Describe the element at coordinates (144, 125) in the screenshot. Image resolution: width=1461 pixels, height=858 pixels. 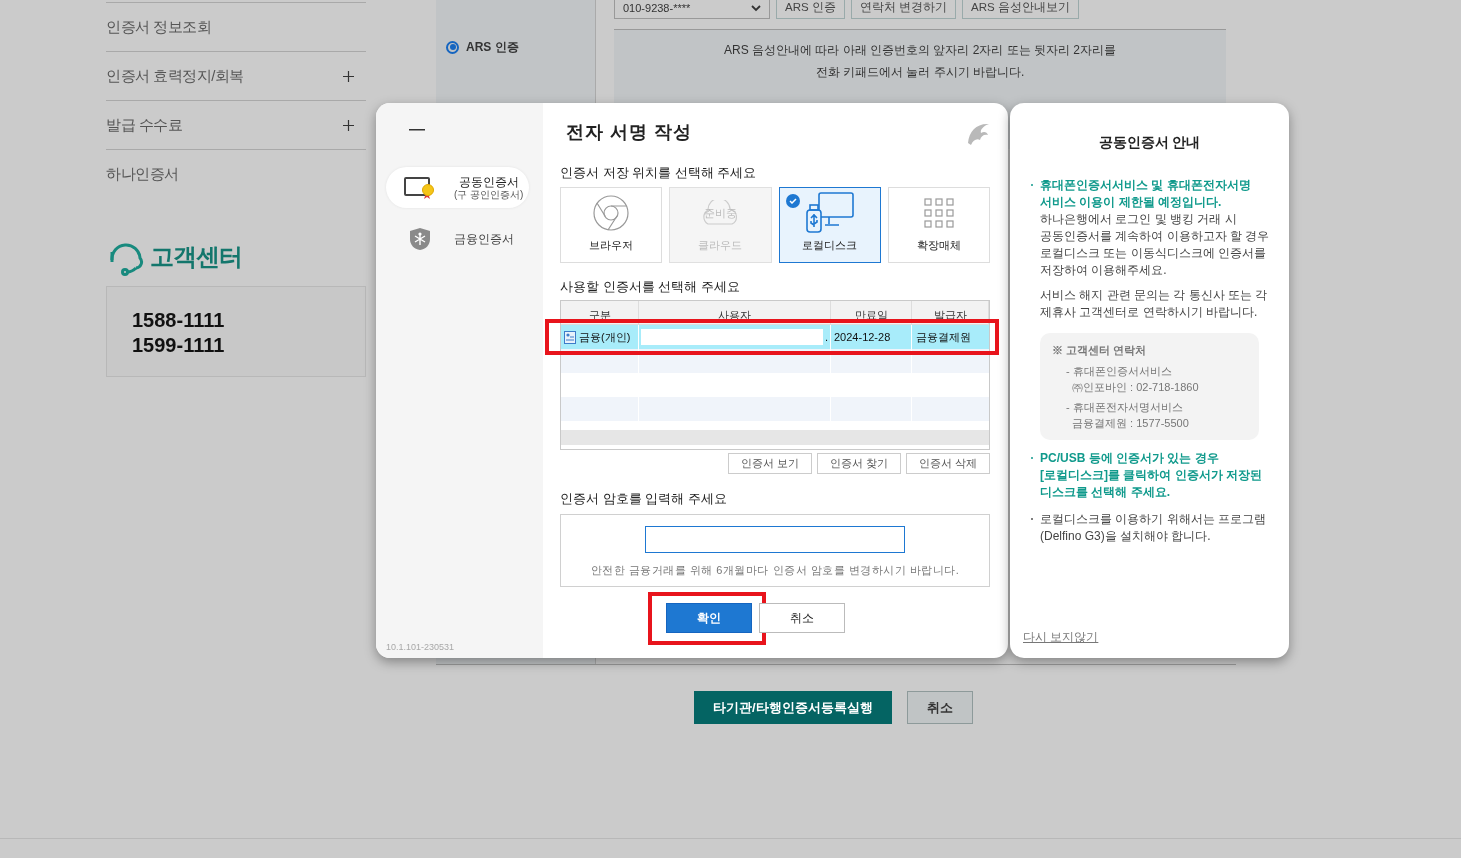
I see `nav-link: 발급 수수료` at that location.